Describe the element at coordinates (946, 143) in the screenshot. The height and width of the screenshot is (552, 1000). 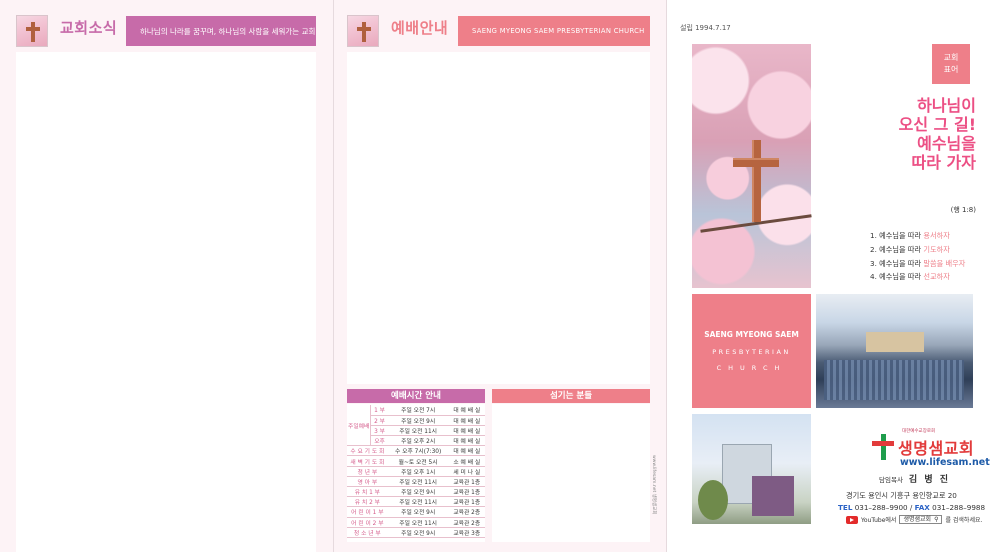
I see `motto-line: 예수님을` at that location.